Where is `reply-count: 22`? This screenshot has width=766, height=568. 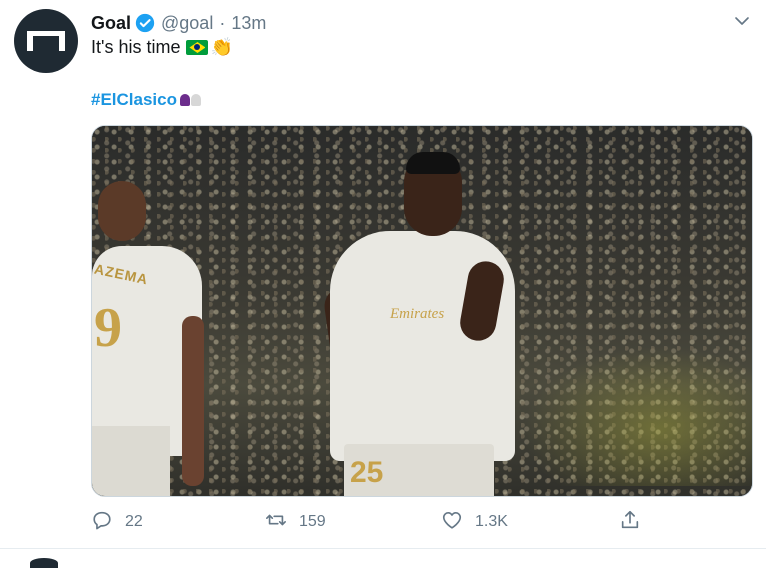
reply-count: 22 is located at coordinates (134, 521).